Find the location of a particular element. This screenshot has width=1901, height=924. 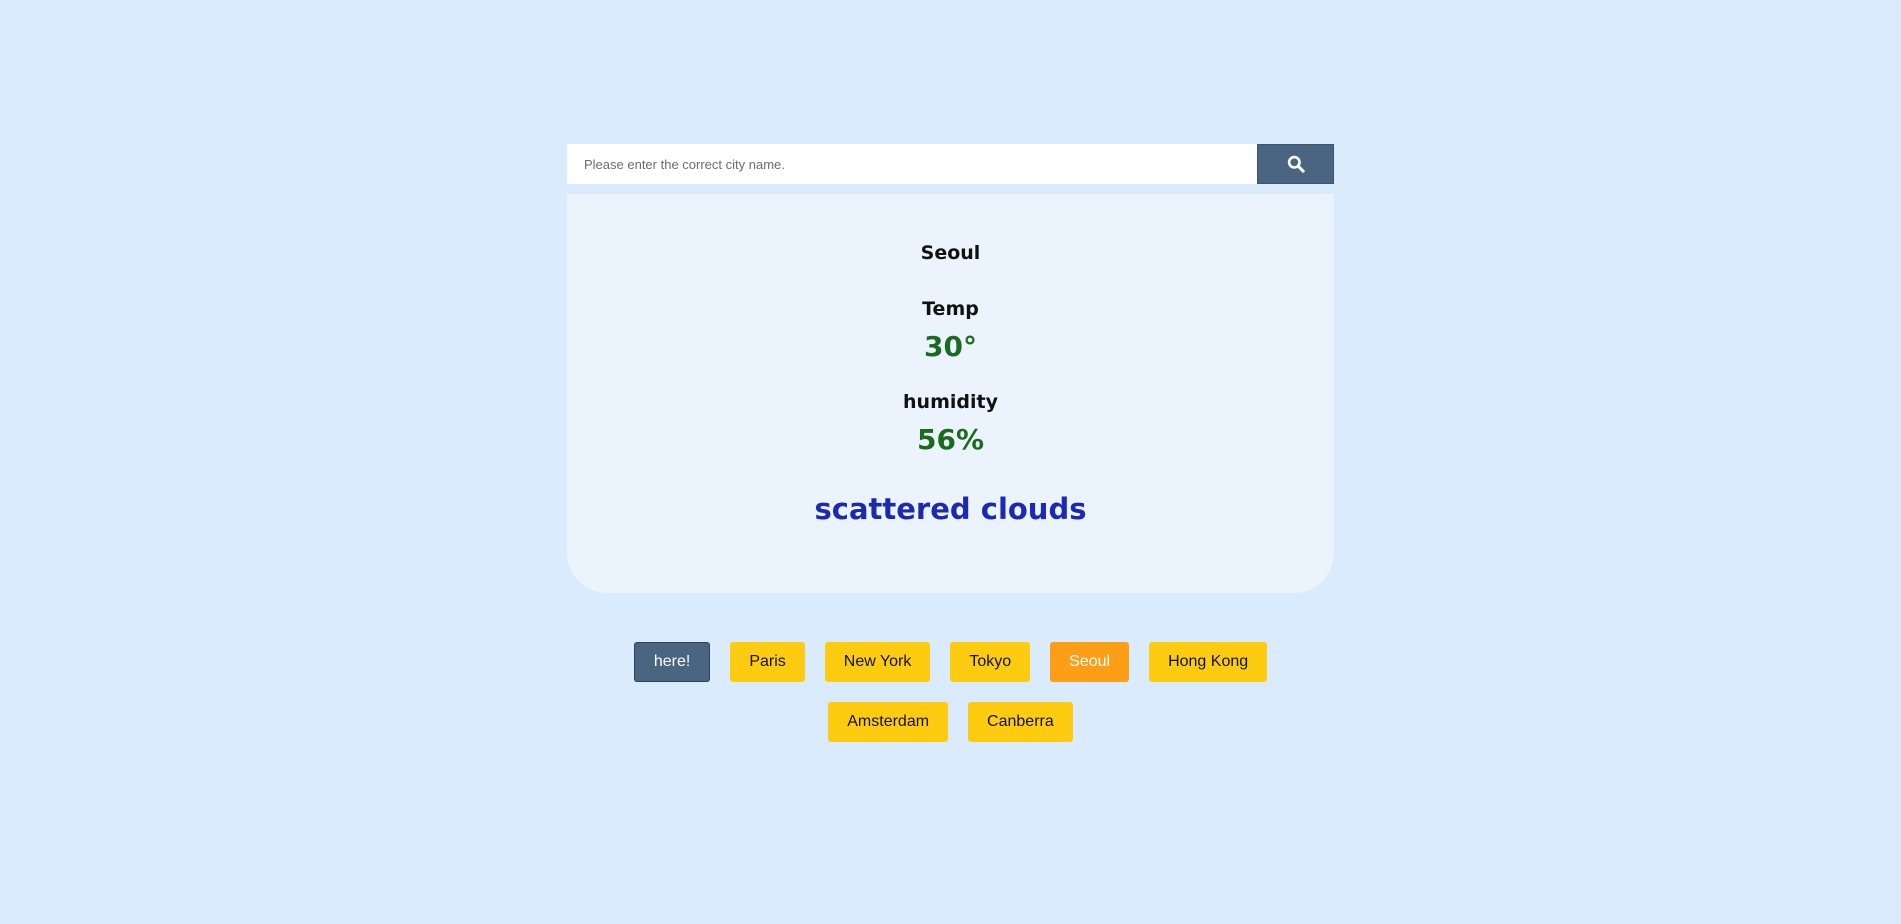

temp-label: Temp is located at coordinates (950, 309).